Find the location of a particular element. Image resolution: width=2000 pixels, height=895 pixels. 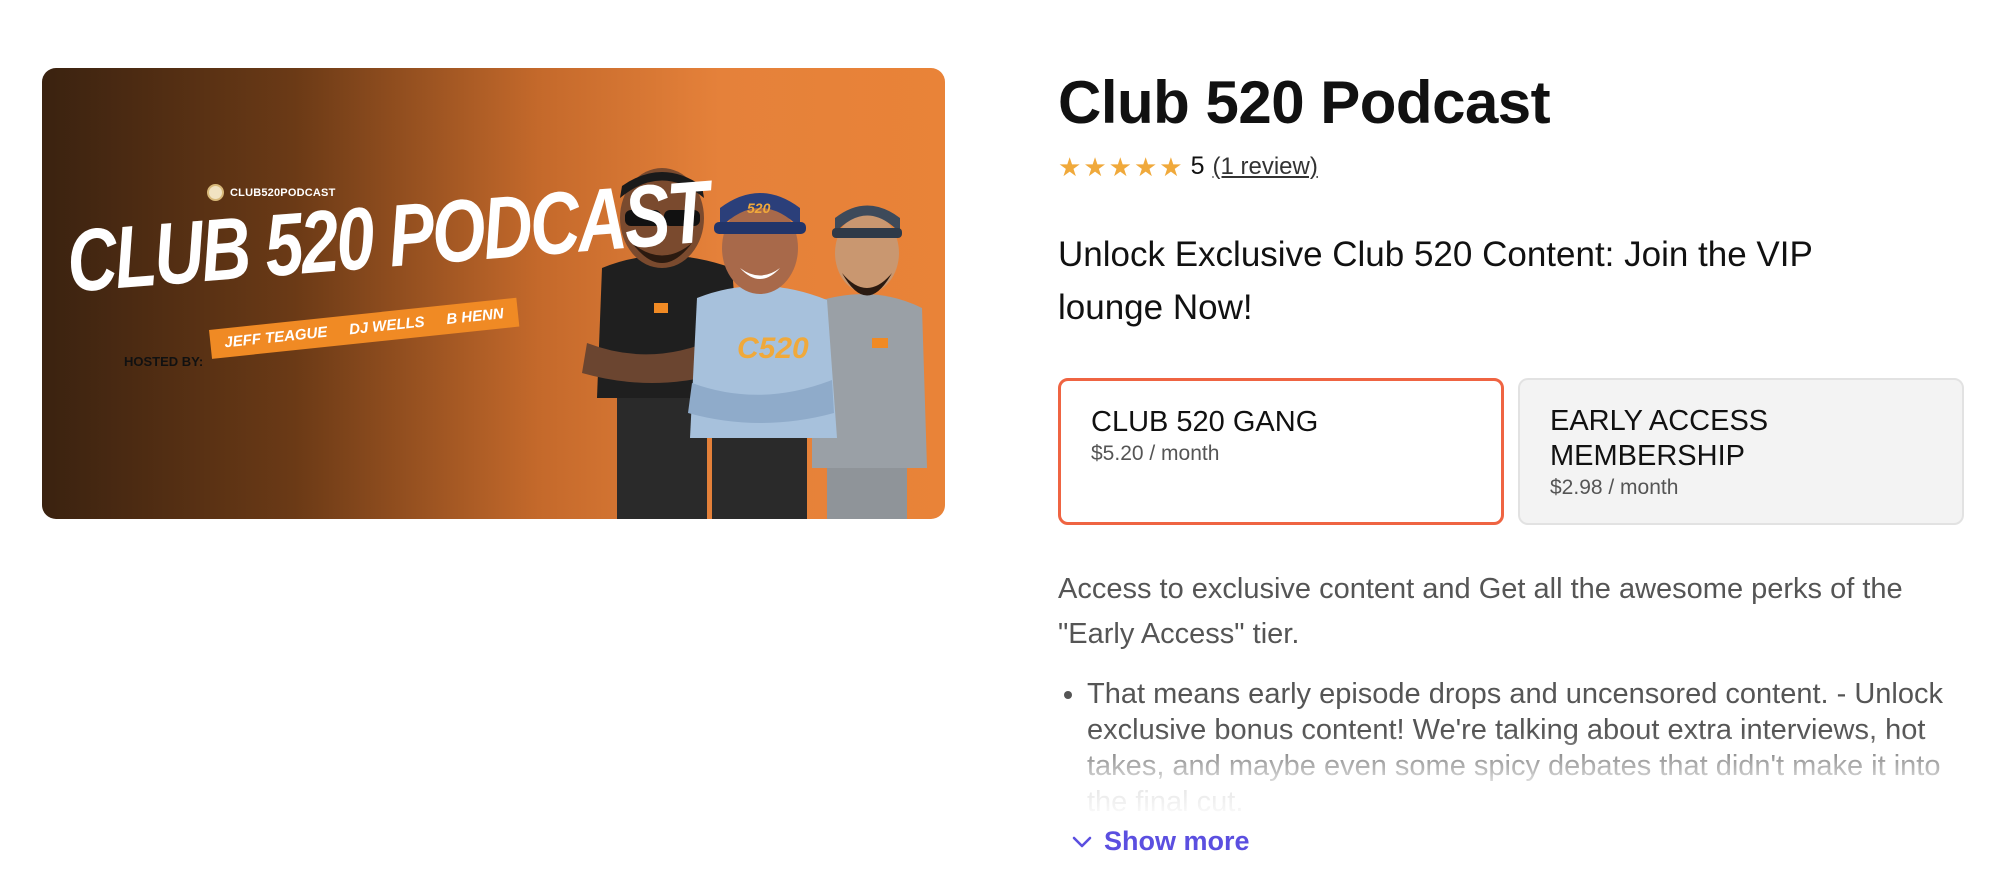

brand-logo-icon is located at coordinates (215, 192).